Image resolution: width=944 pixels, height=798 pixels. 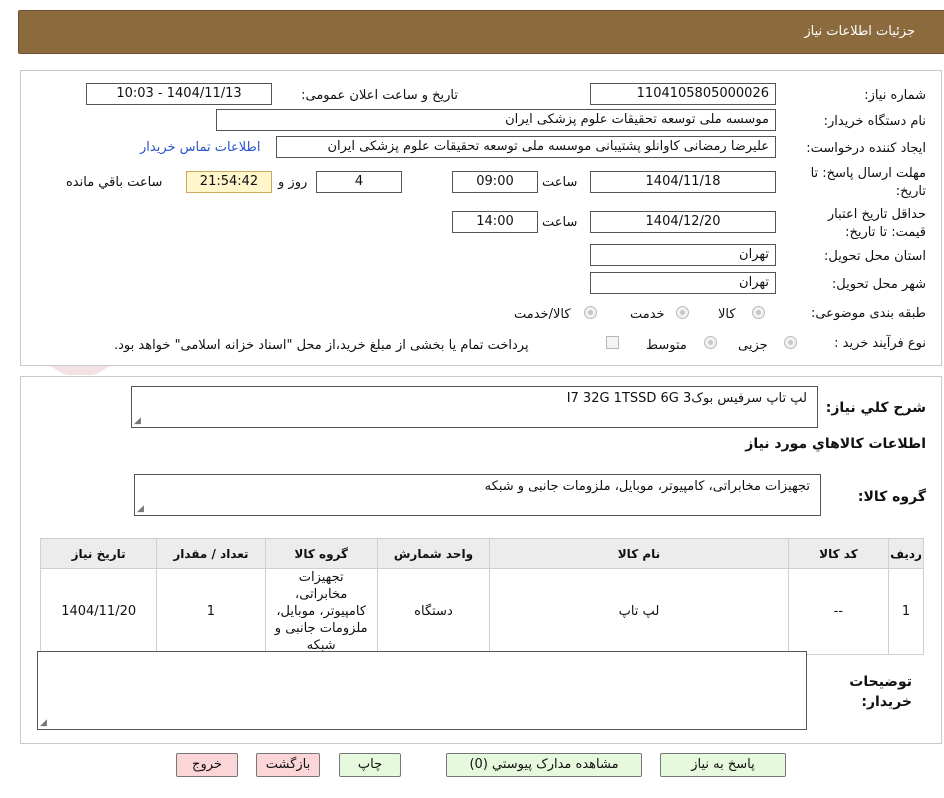 I want to click on process-medium-label: متوسط, so click(x=666, y=345).